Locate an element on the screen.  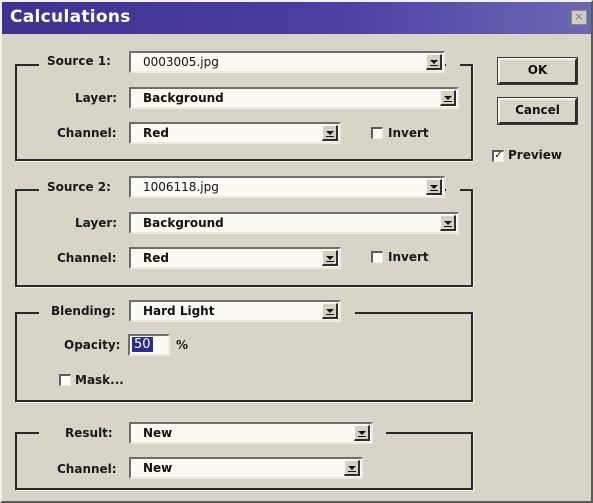
opacity-unit: % is located at coordinates (182, 345).